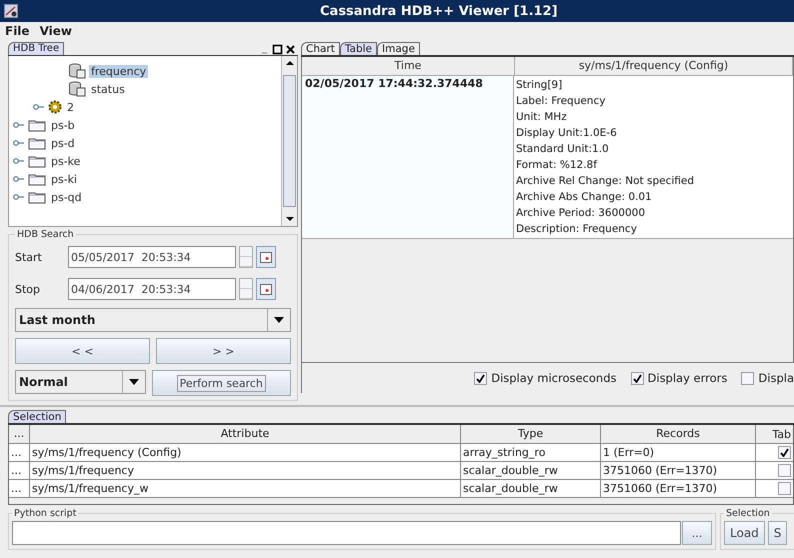  I want to click on tree-item: ps-d, so click(63, 143).